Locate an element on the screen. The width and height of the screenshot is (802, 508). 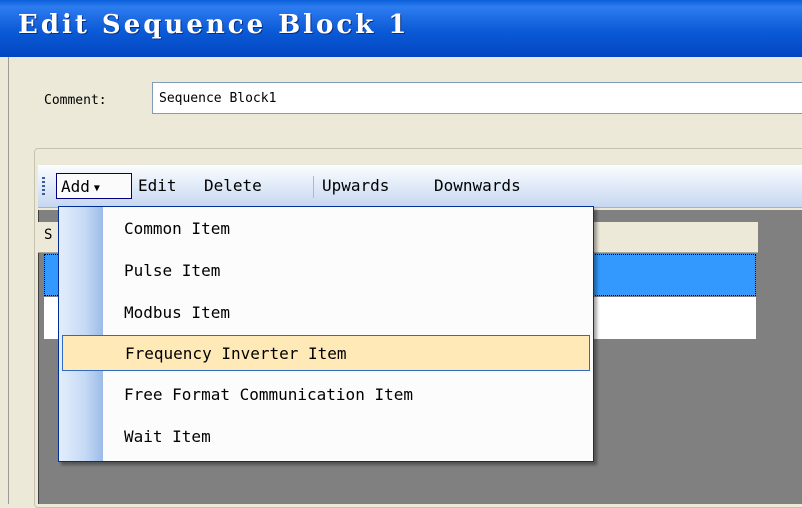
comment-input is located at coordinates (477, 98).